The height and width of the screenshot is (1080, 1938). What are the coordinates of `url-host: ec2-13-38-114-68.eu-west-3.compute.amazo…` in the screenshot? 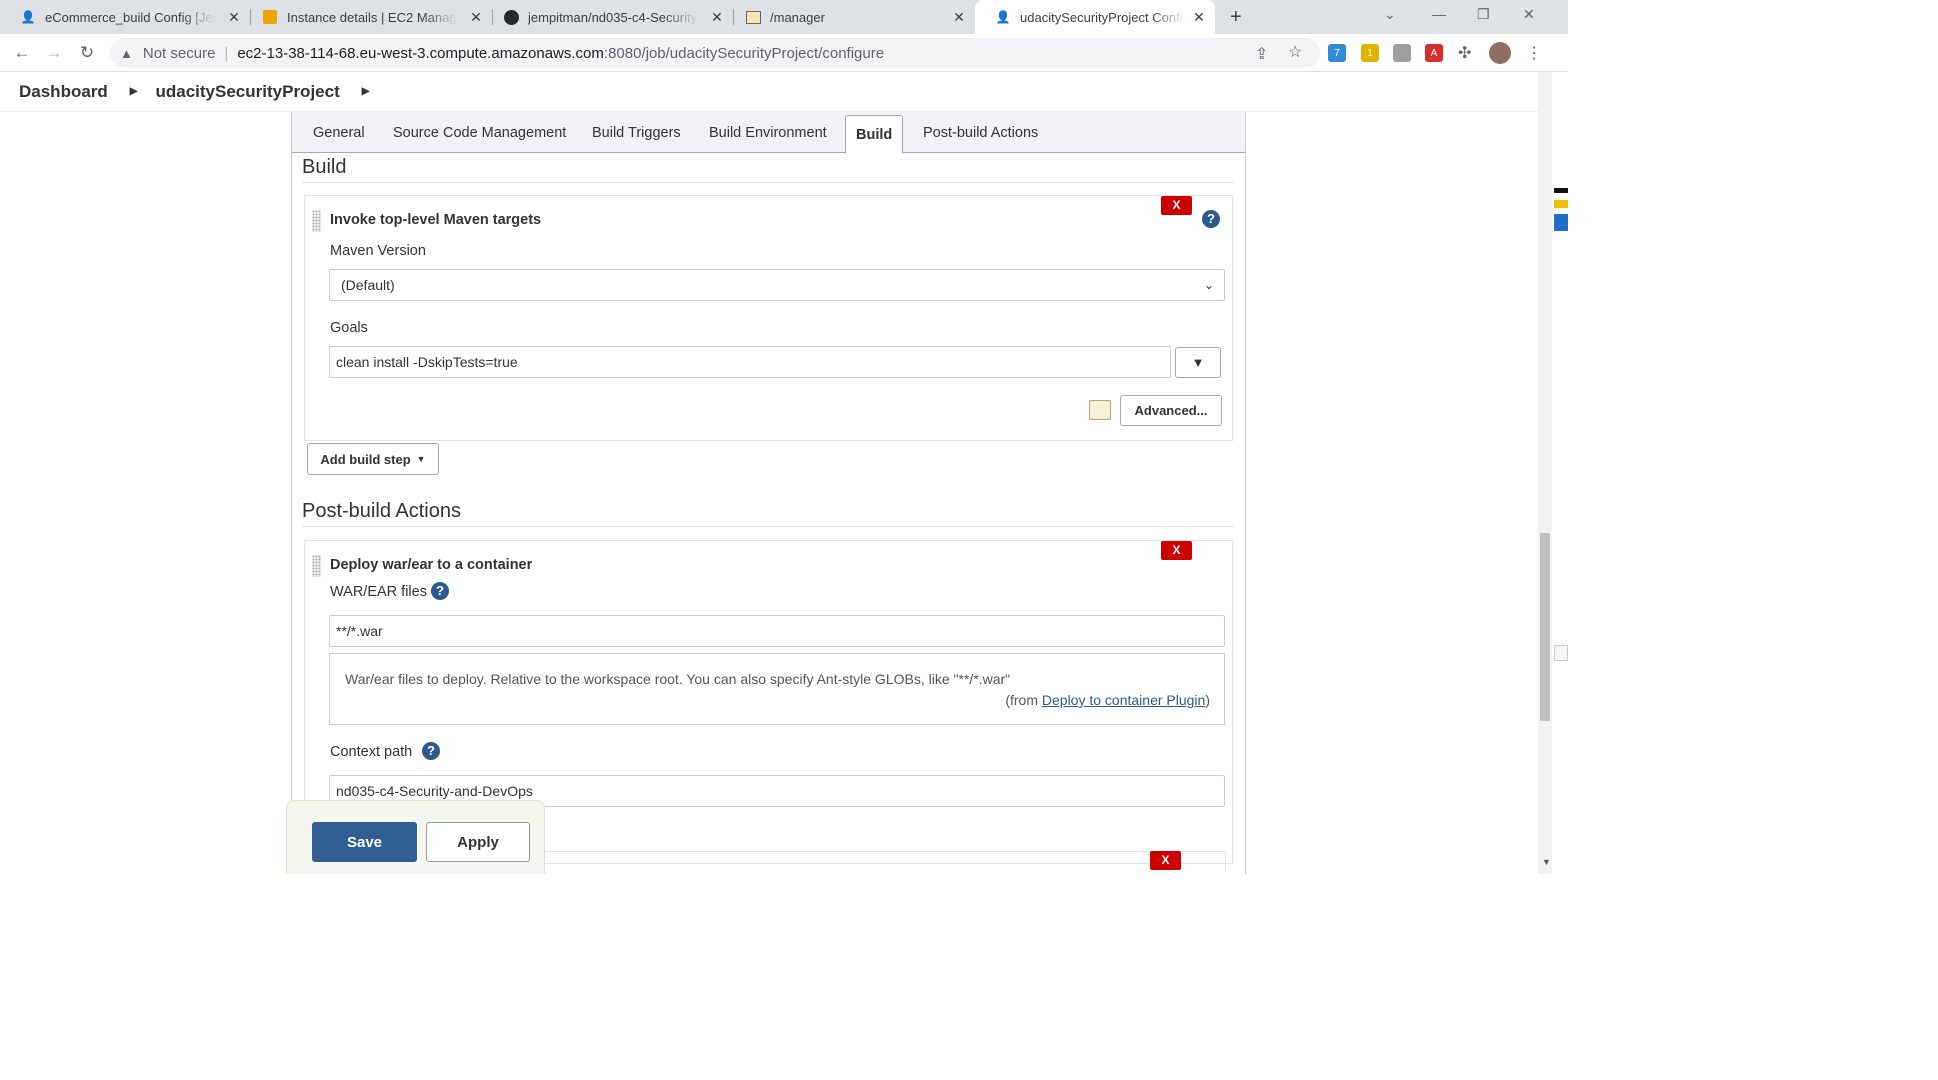 It's located at (420, 53).